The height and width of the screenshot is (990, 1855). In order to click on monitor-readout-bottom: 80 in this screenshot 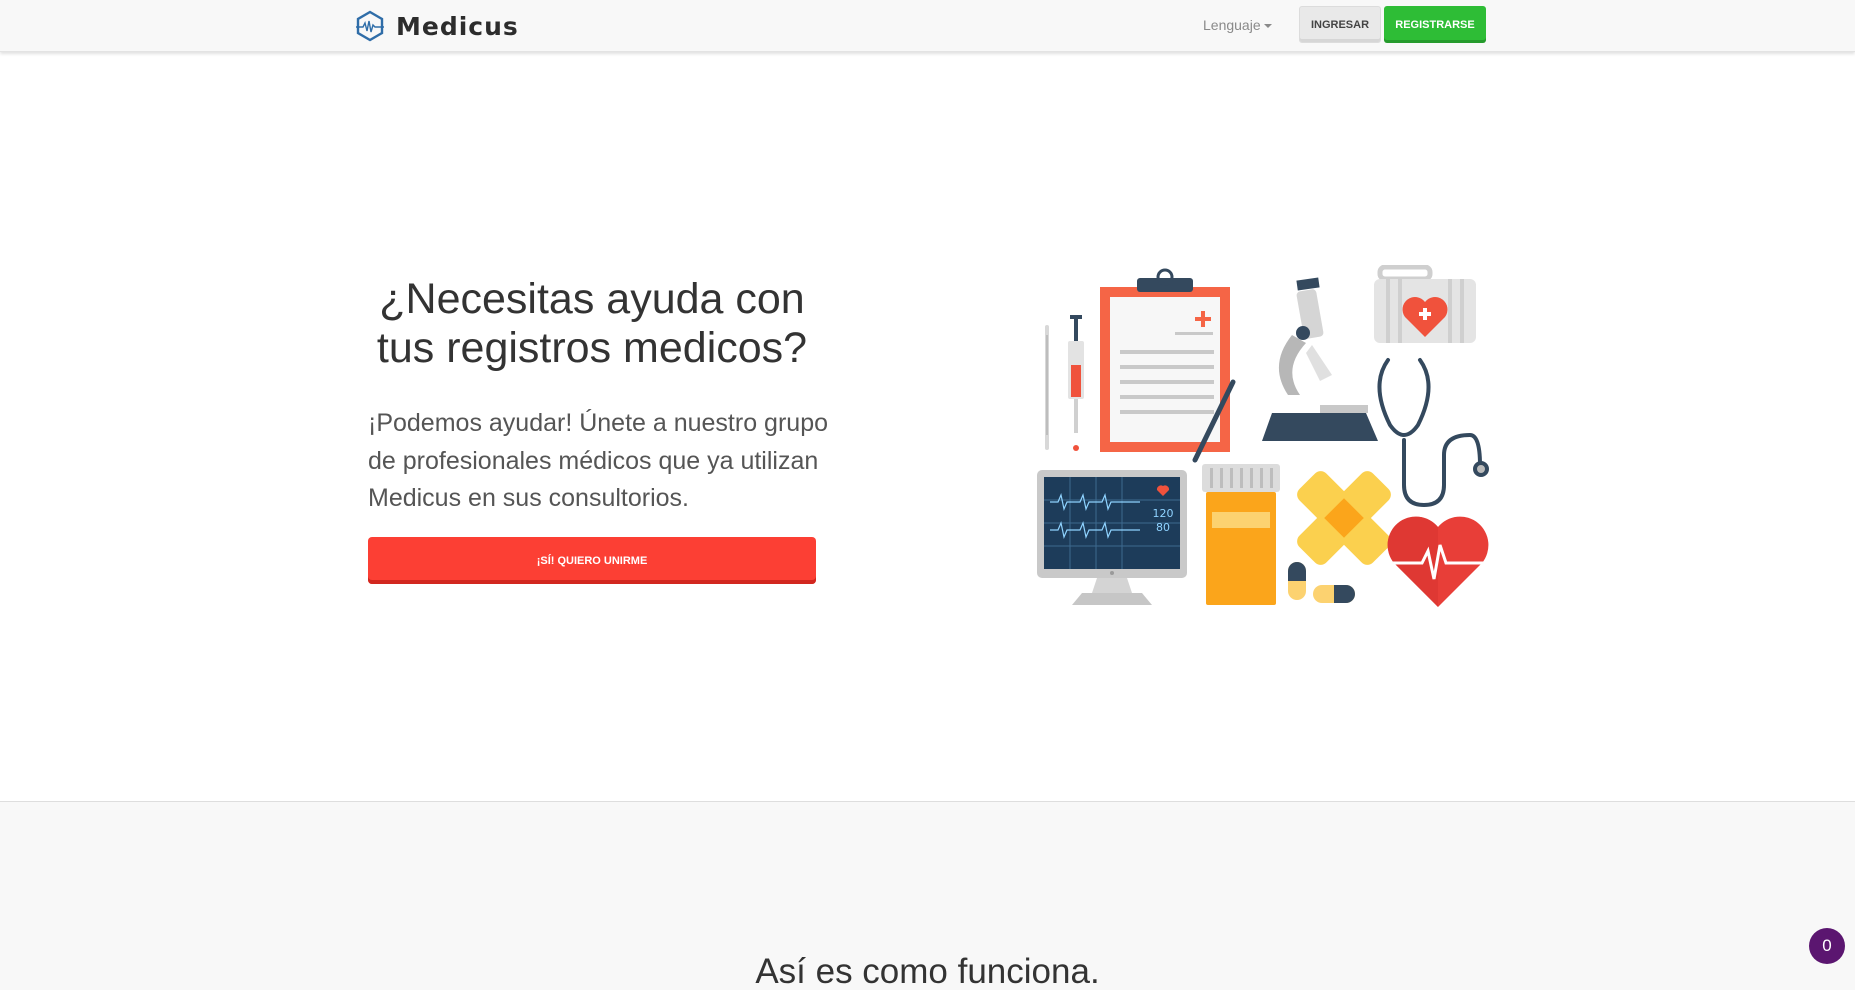, I will do `click(1163, 527)`.